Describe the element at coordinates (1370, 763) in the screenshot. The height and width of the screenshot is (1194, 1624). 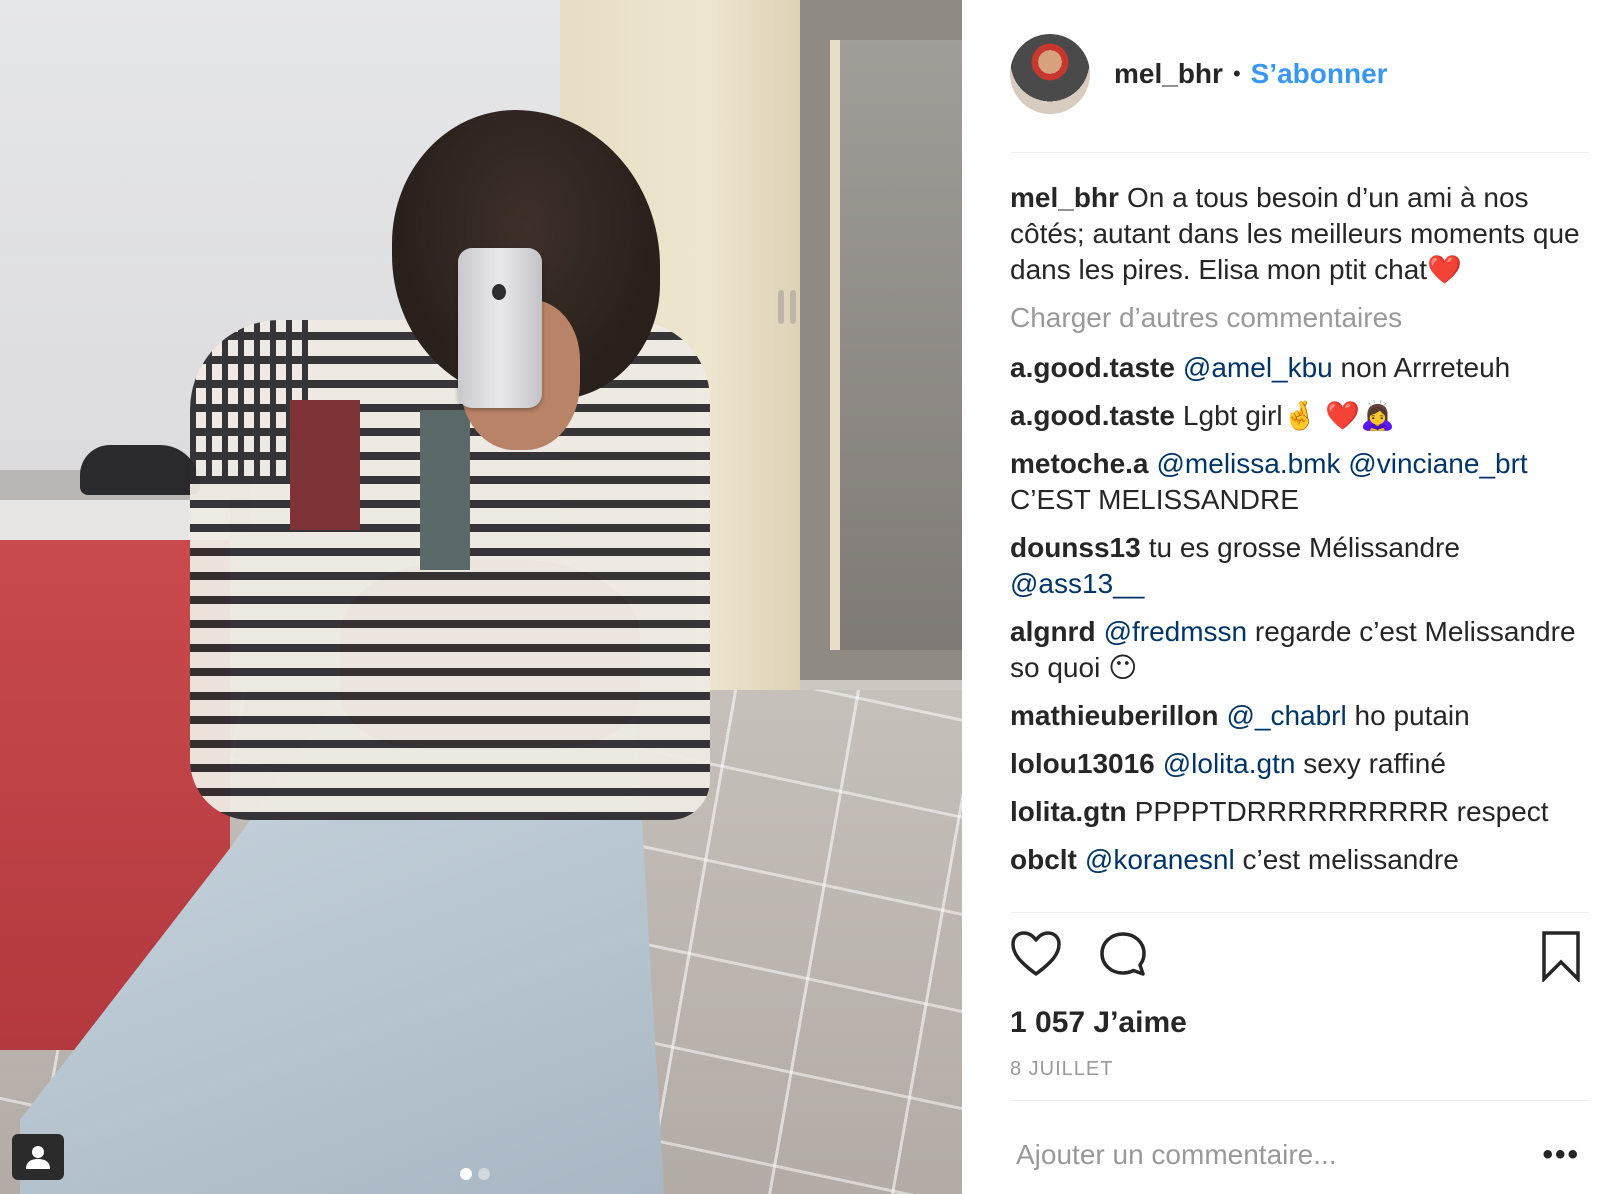
I see `comment-text: sexy raffiné` at that location.